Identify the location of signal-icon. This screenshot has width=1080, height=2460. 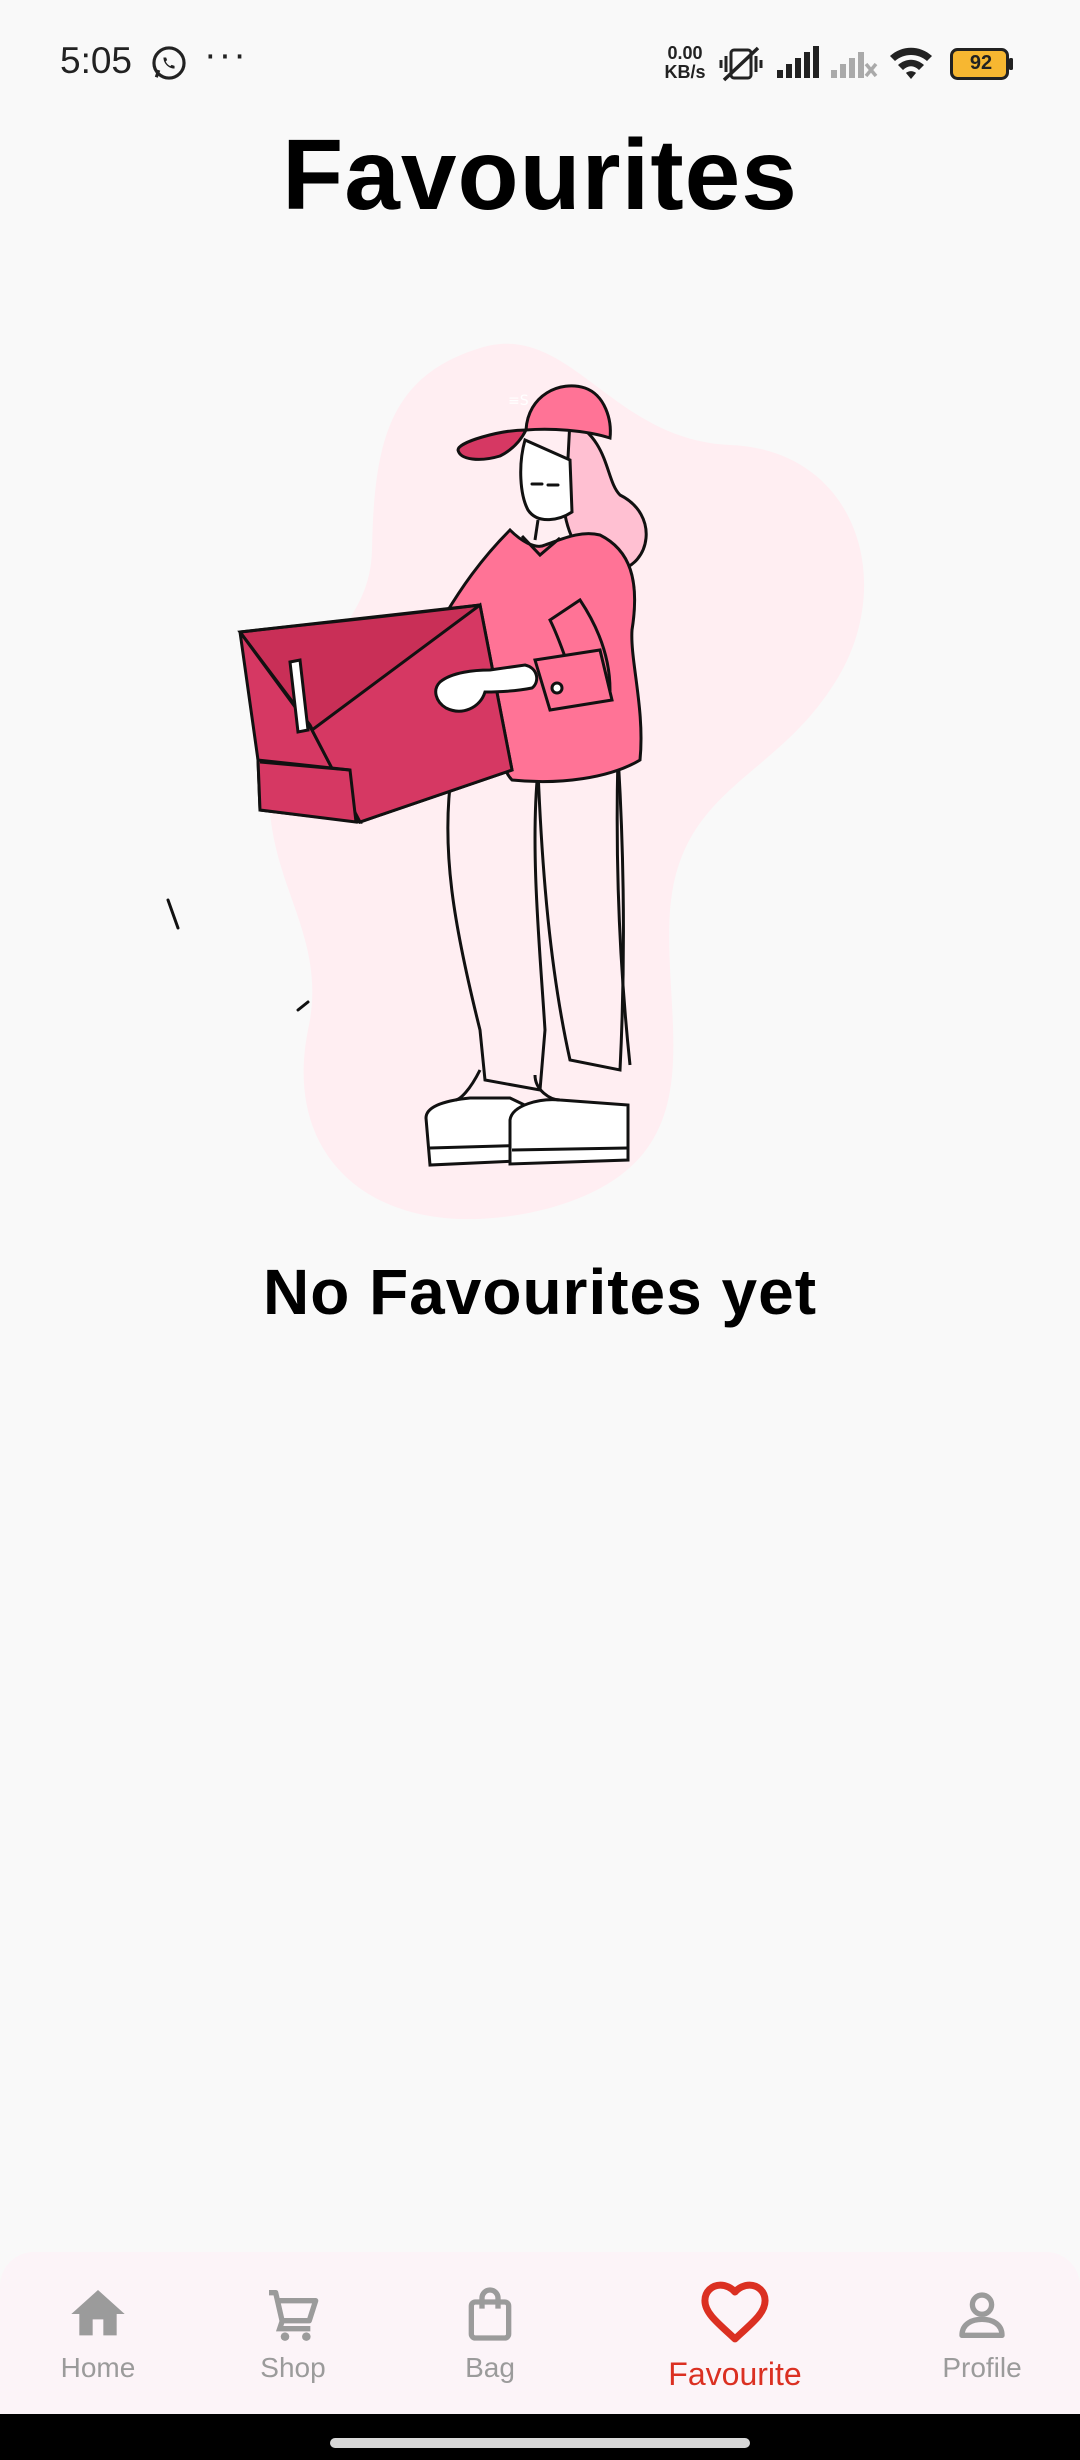
(798, 62).